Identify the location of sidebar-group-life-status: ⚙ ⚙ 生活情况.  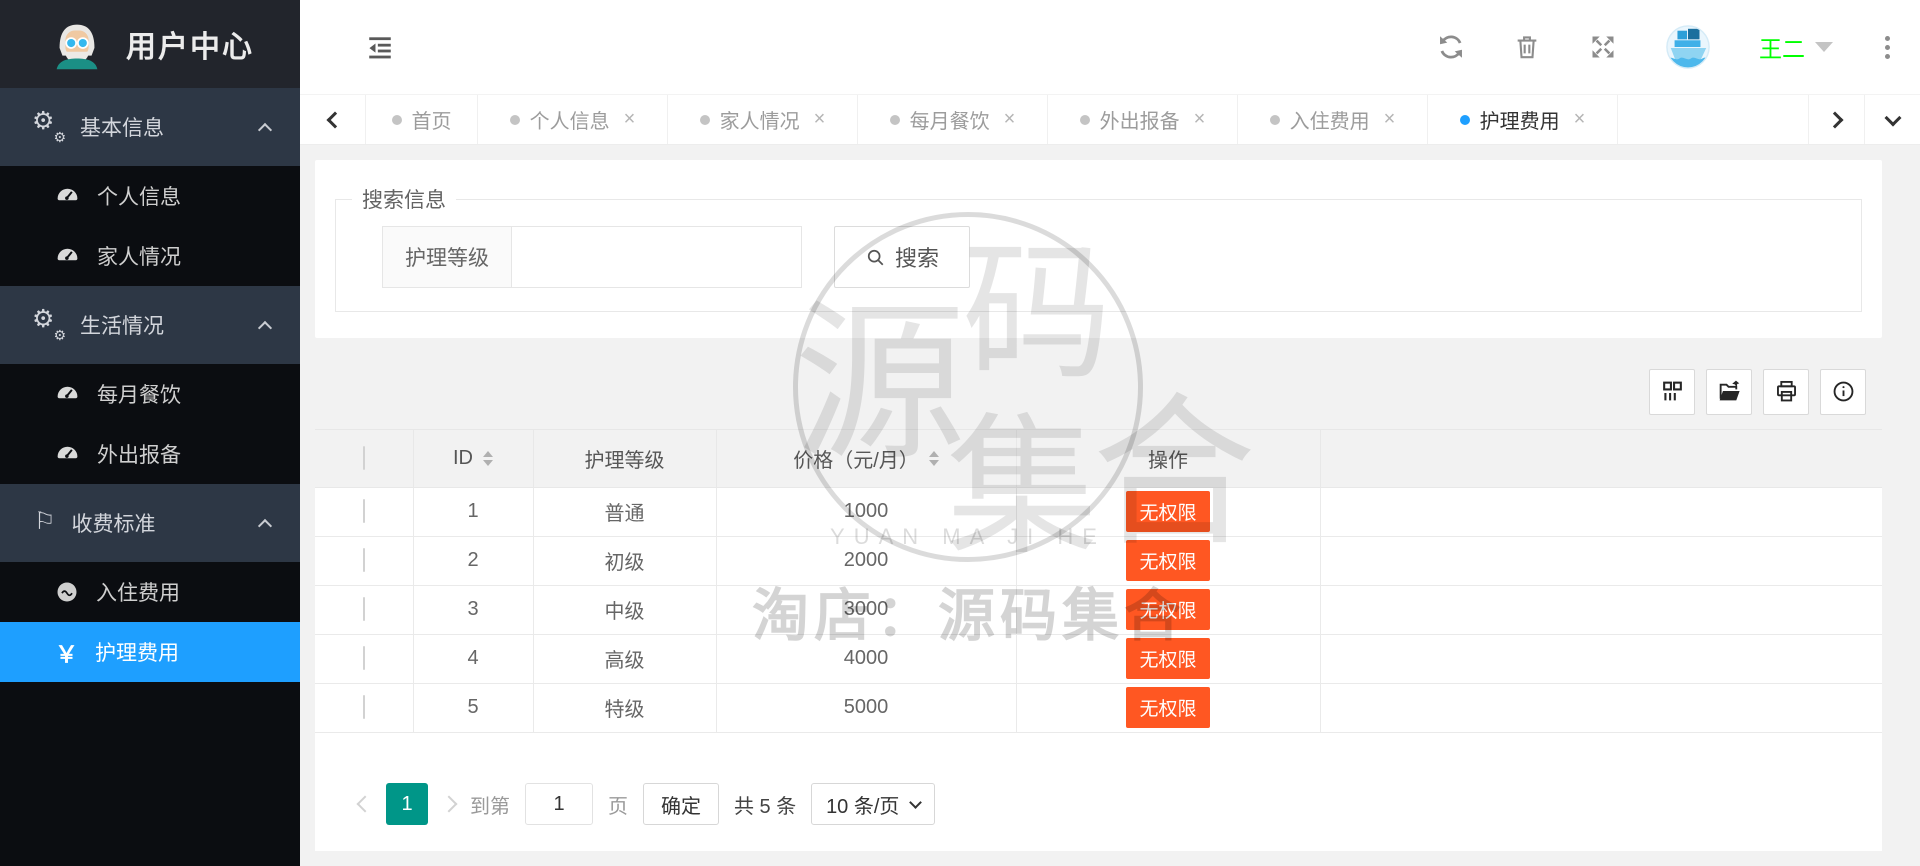
(150, 325).